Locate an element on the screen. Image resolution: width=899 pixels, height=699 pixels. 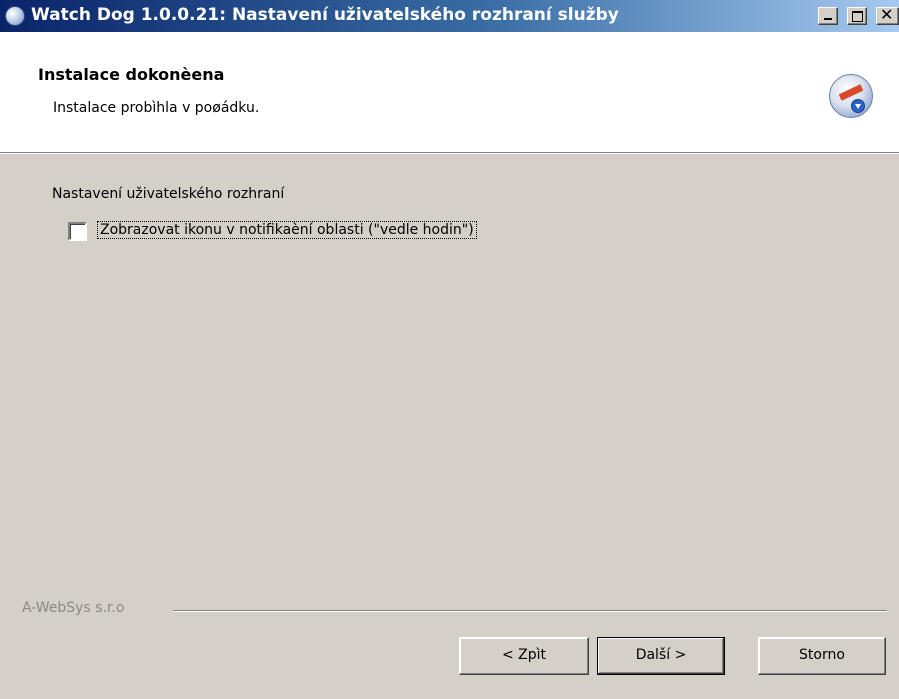
header-title: Instalace dokonèena is located at coordinates (131, 74).